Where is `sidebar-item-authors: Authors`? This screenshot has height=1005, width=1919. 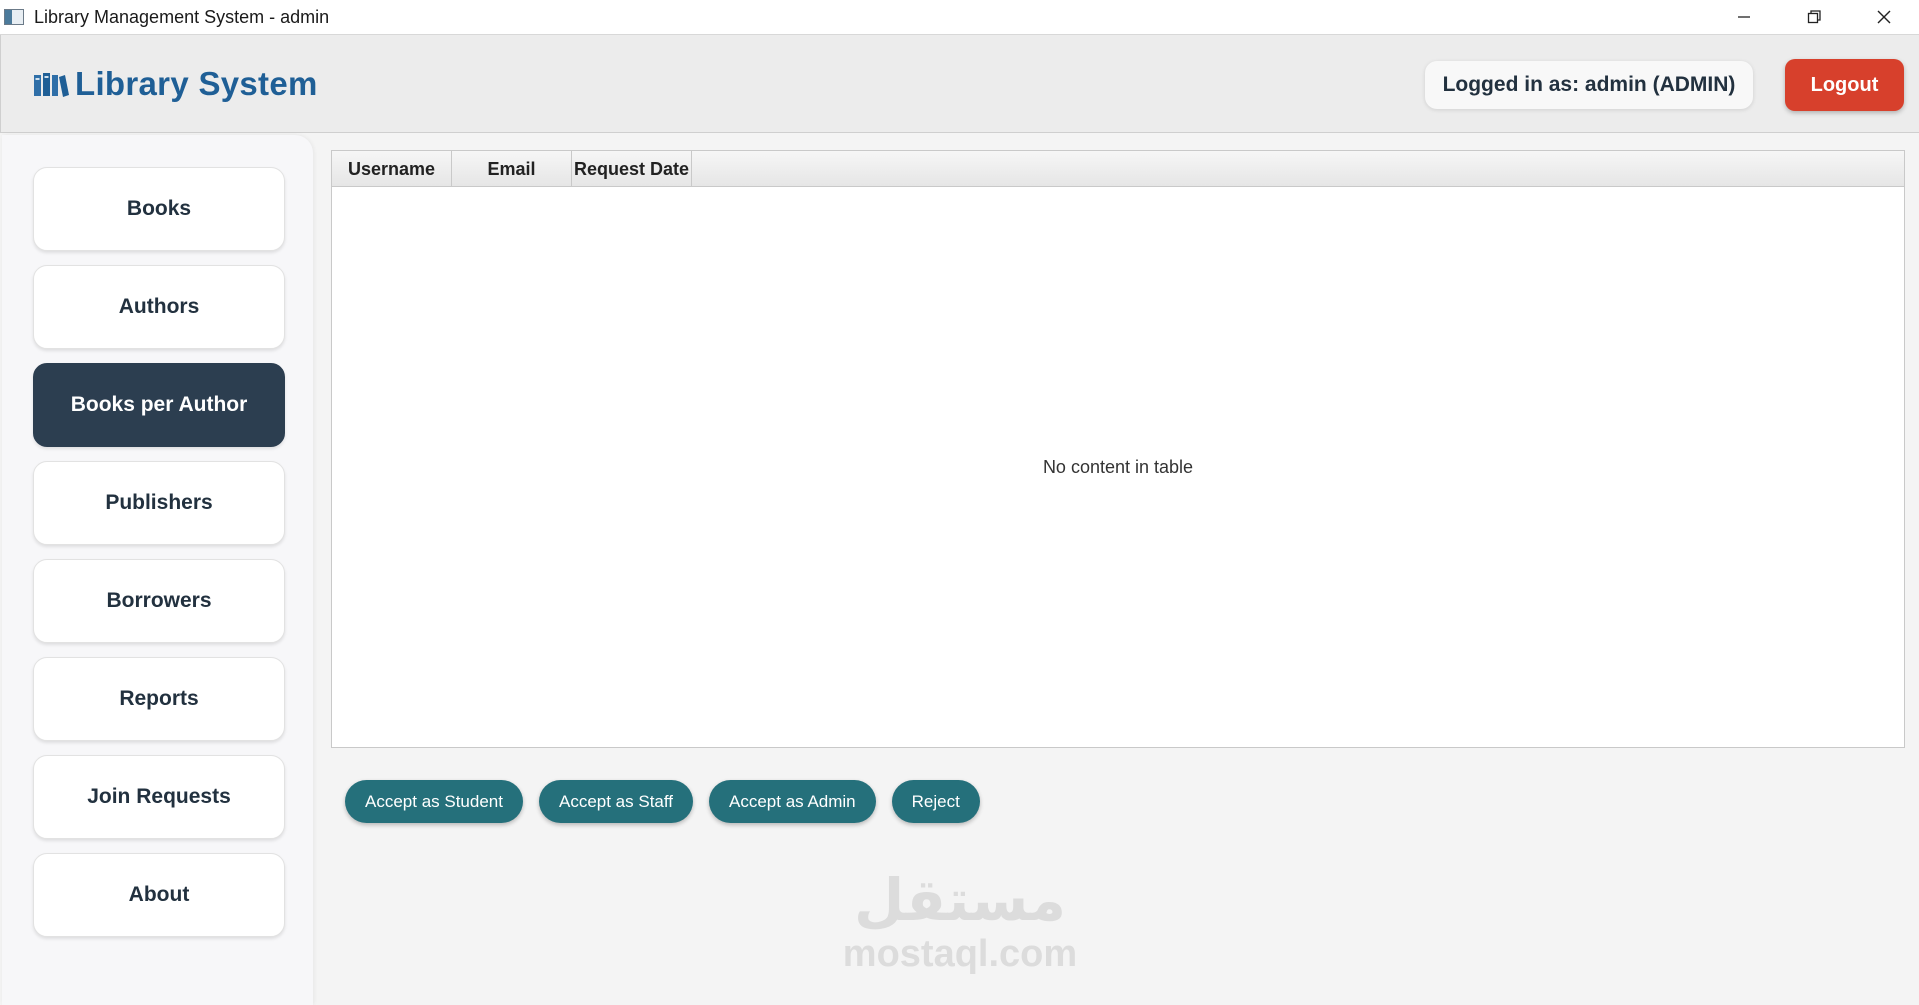
sidebar-item-authors: Authors is located at coordinates (159, 307).